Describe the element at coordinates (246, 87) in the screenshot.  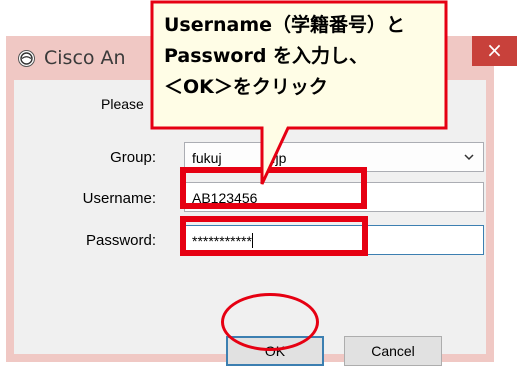
I see `callout-line-3: ＜OK＞をクリック` at that location.